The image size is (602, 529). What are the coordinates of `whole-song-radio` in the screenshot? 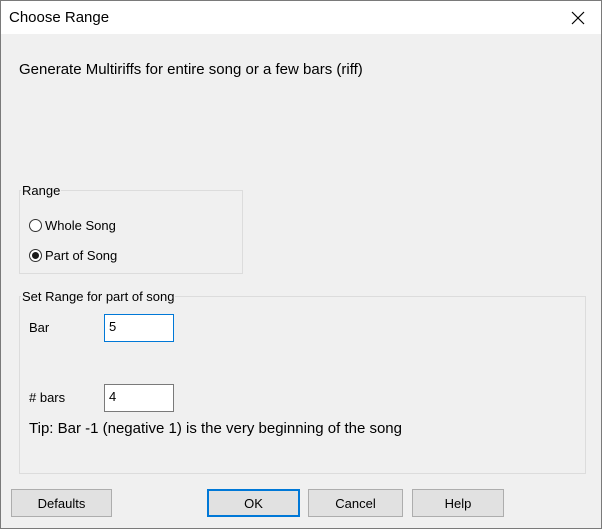 It's located at (35, 225).